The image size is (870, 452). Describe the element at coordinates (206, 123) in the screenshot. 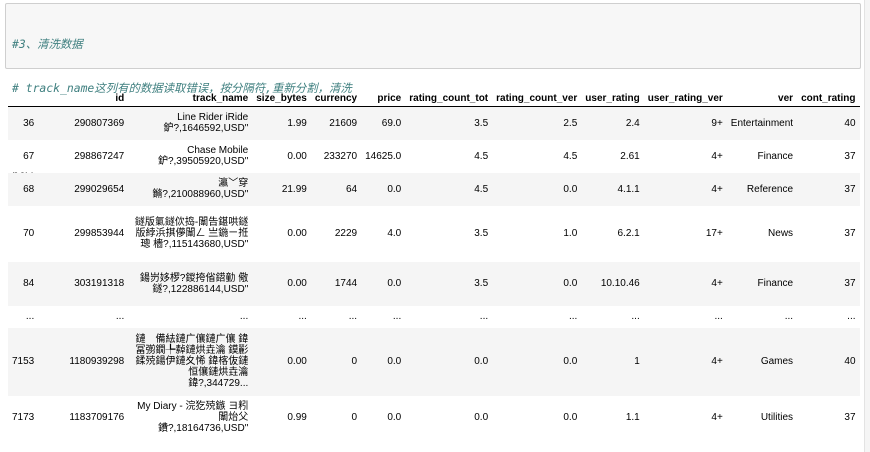

I see `table-cell: Line Rider iRide 鈩?,1646592,USD"` at that location.